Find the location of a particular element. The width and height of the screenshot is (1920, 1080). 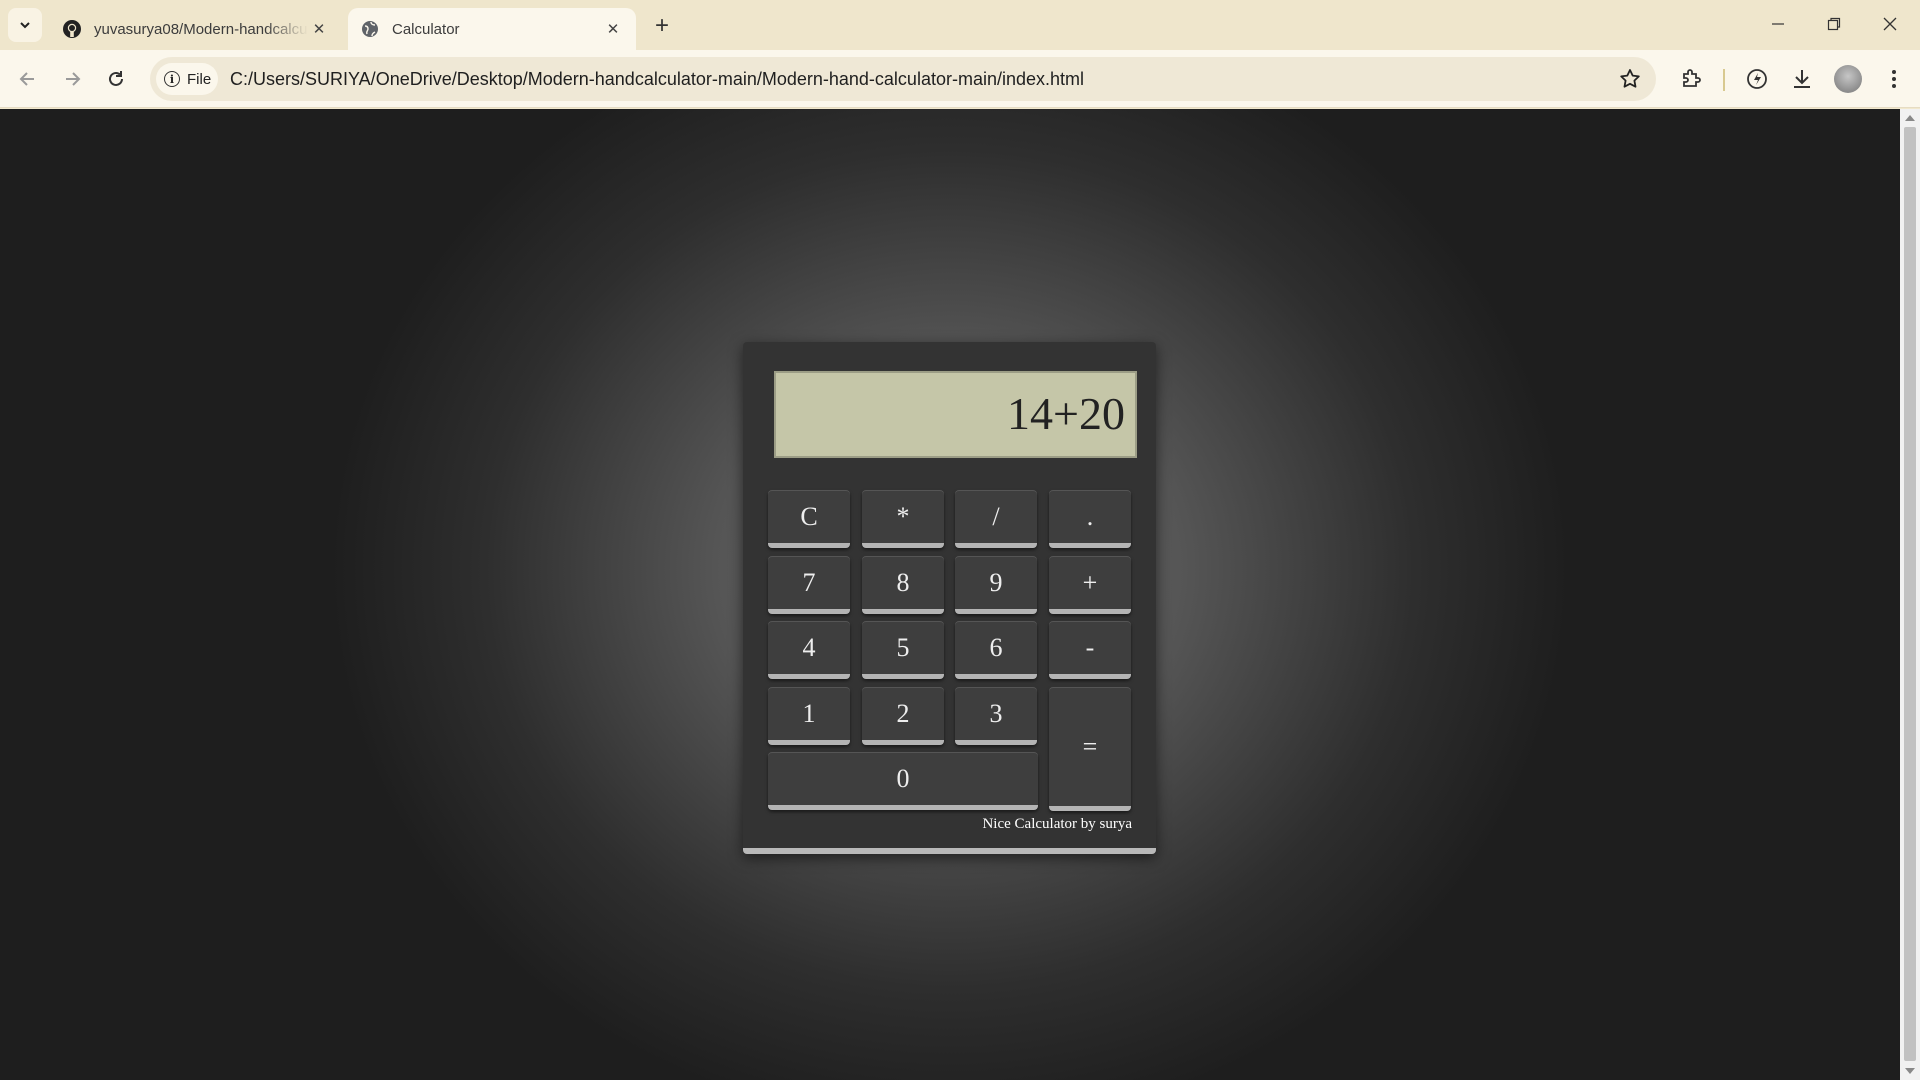

back-button is located at coordinates (28, 79).